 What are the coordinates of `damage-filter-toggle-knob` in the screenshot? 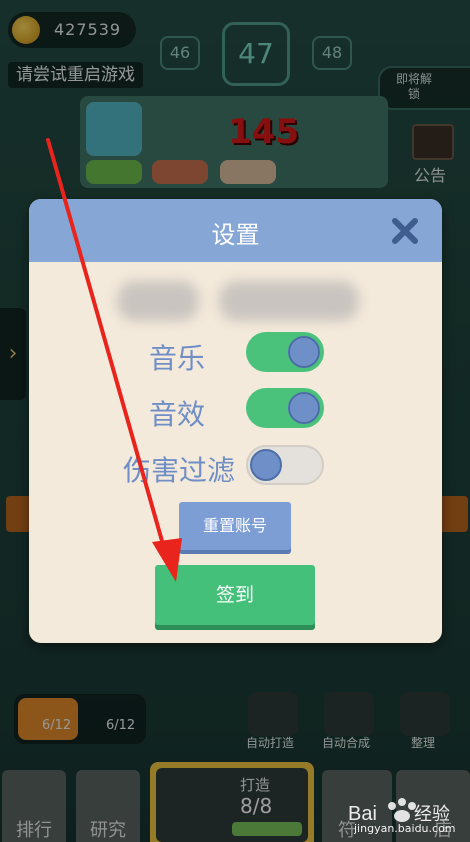 It's located at (266, 465).